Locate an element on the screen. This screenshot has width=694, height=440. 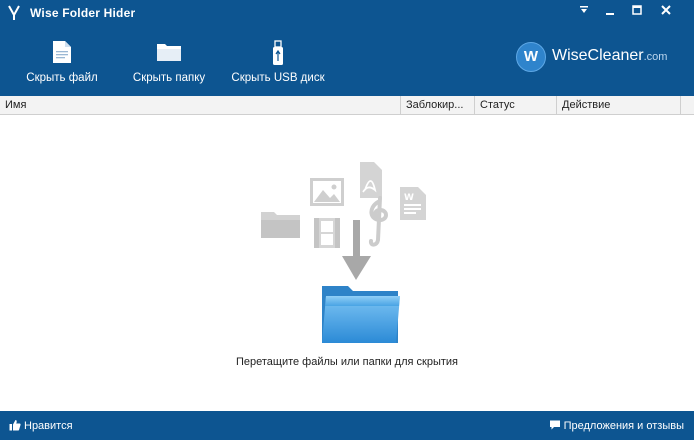
minimize-icon is located at coordinates (610, 12).